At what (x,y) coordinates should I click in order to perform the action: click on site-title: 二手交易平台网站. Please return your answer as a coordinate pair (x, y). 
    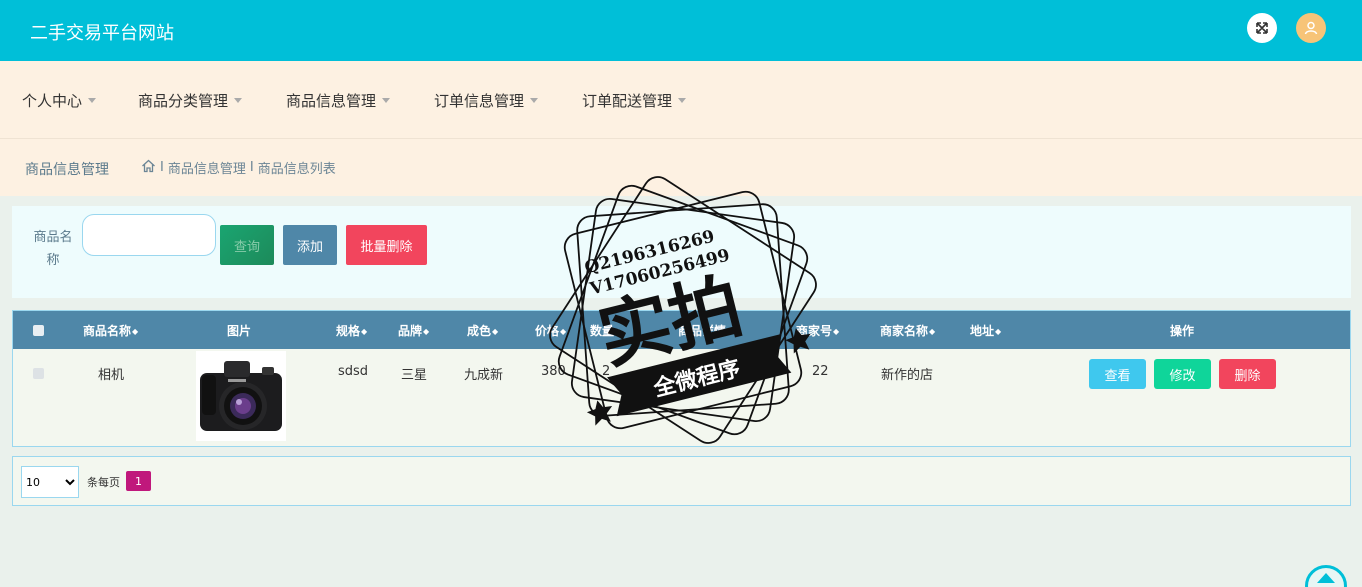
    Looking at the image, I should click on (102, 33).